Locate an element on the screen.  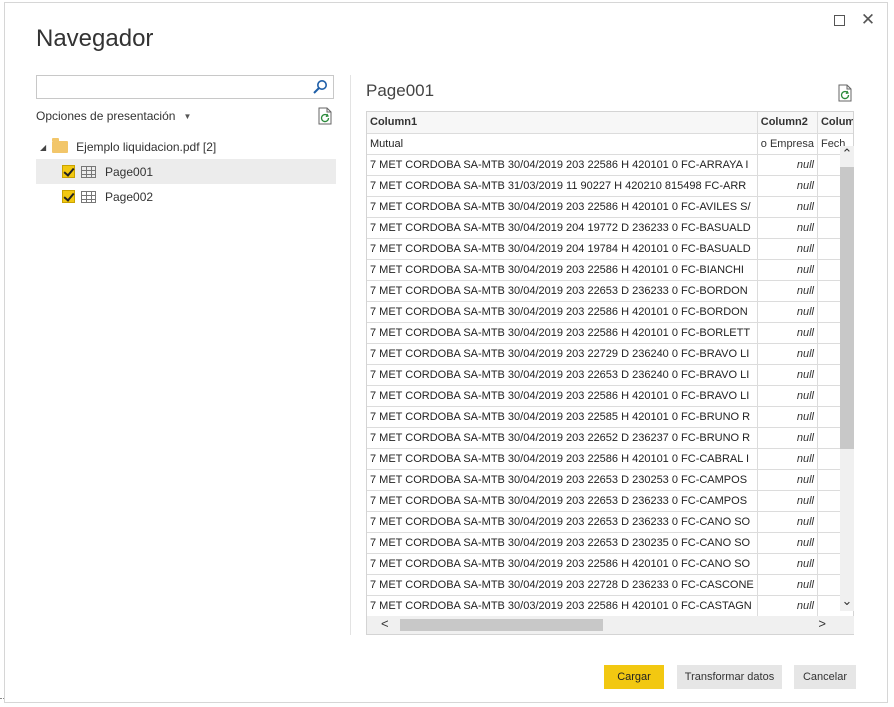
transform-data-button: Transformar datos is located at coordinates (729, 677).